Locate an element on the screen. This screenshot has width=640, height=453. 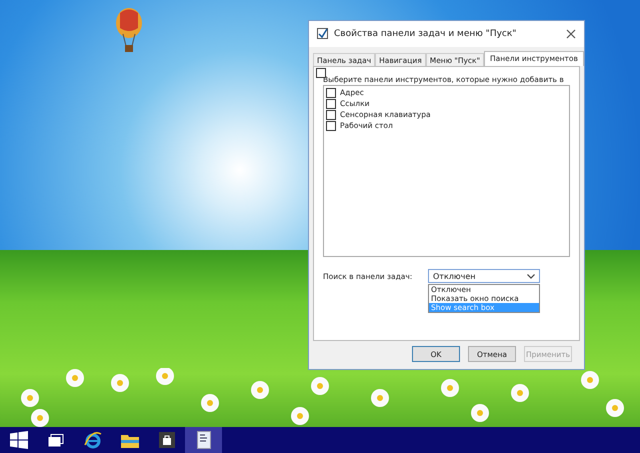
window-title: Свойства панели задач и меню "Пуск" is located at coordinates (426, 34).